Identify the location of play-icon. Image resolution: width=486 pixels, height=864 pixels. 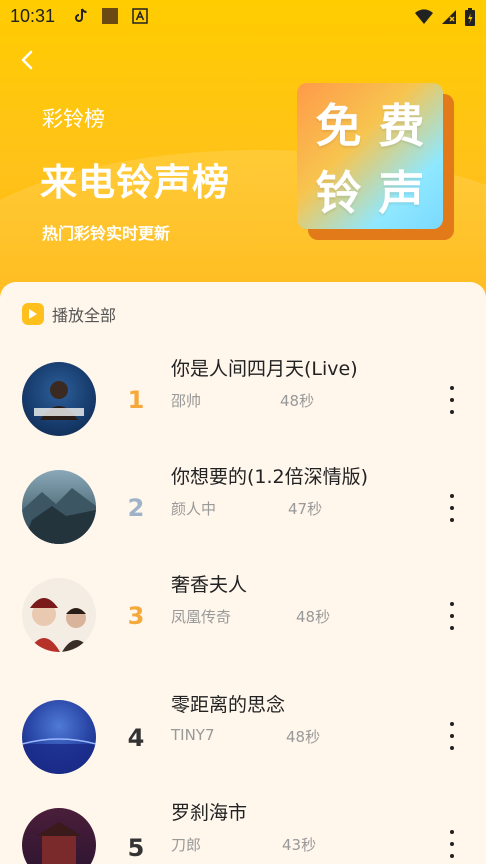
(33, 314).